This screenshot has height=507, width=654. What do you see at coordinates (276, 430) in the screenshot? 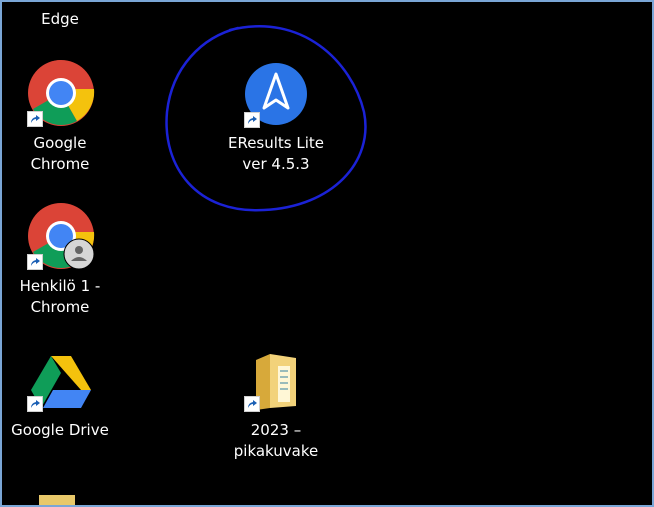
I see `folder-2023-label-line1: 2023 –` at bounding box center [276, 430].